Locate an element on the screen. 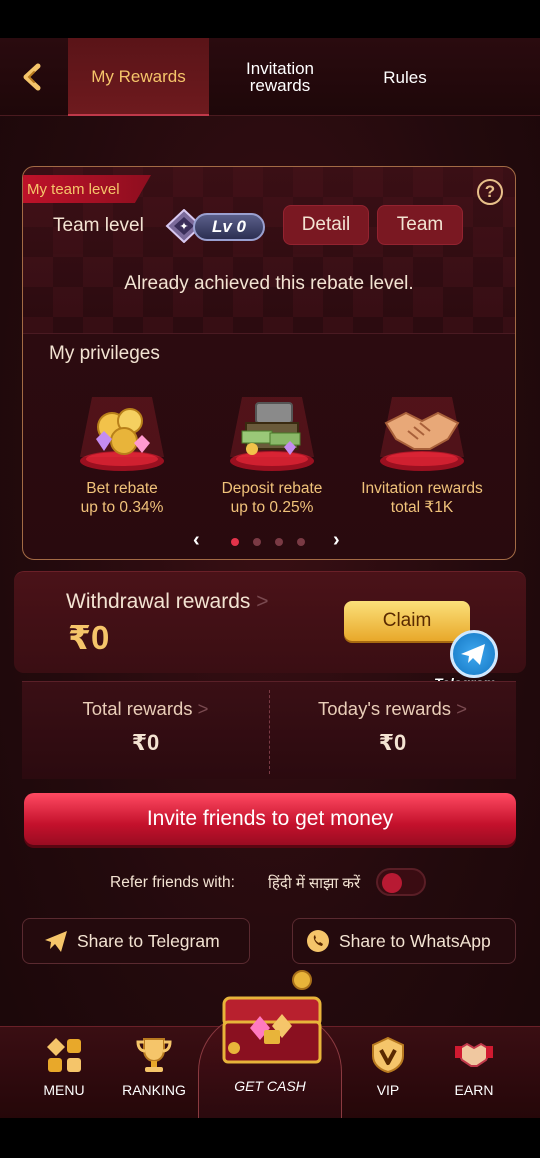  withdrawal-amount: ₹0 is located at coordinates (89, 637).